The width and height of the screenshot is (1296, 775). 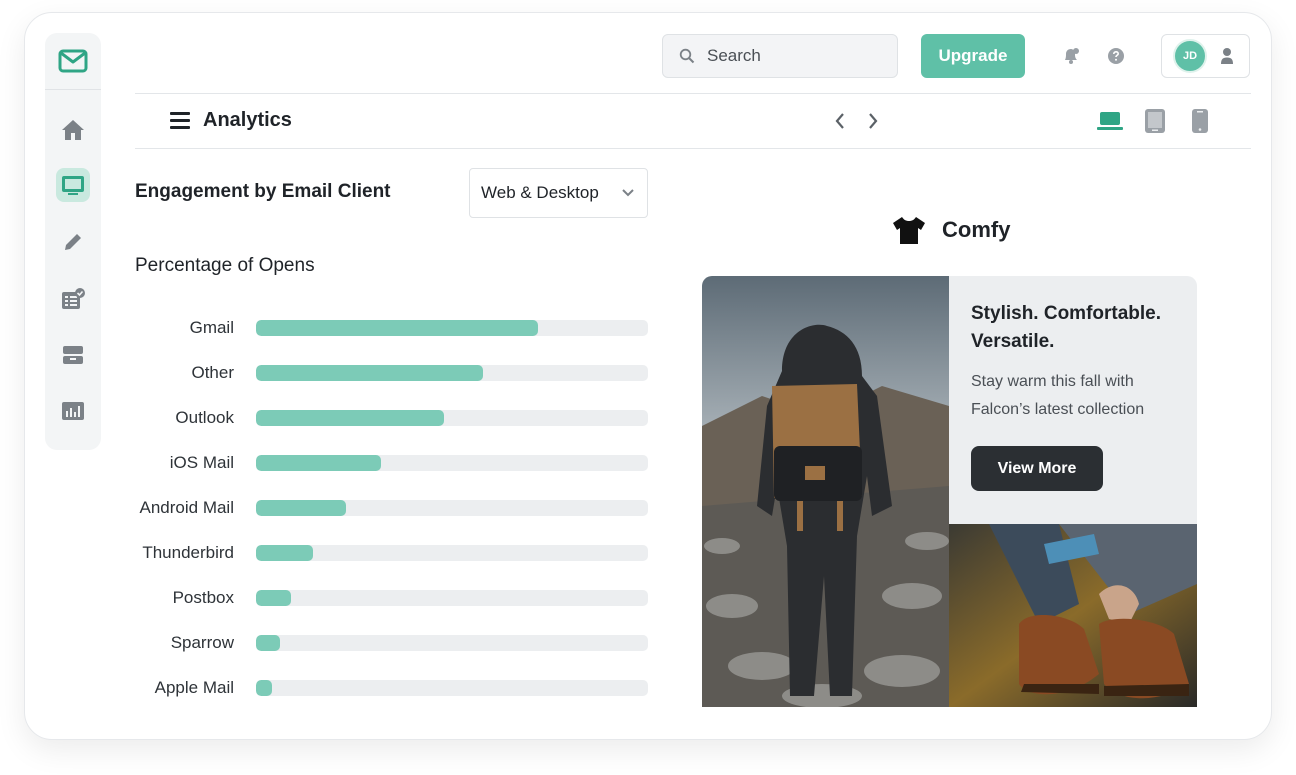 I want to click on laptop-icon, so click(x=1110, y=121).